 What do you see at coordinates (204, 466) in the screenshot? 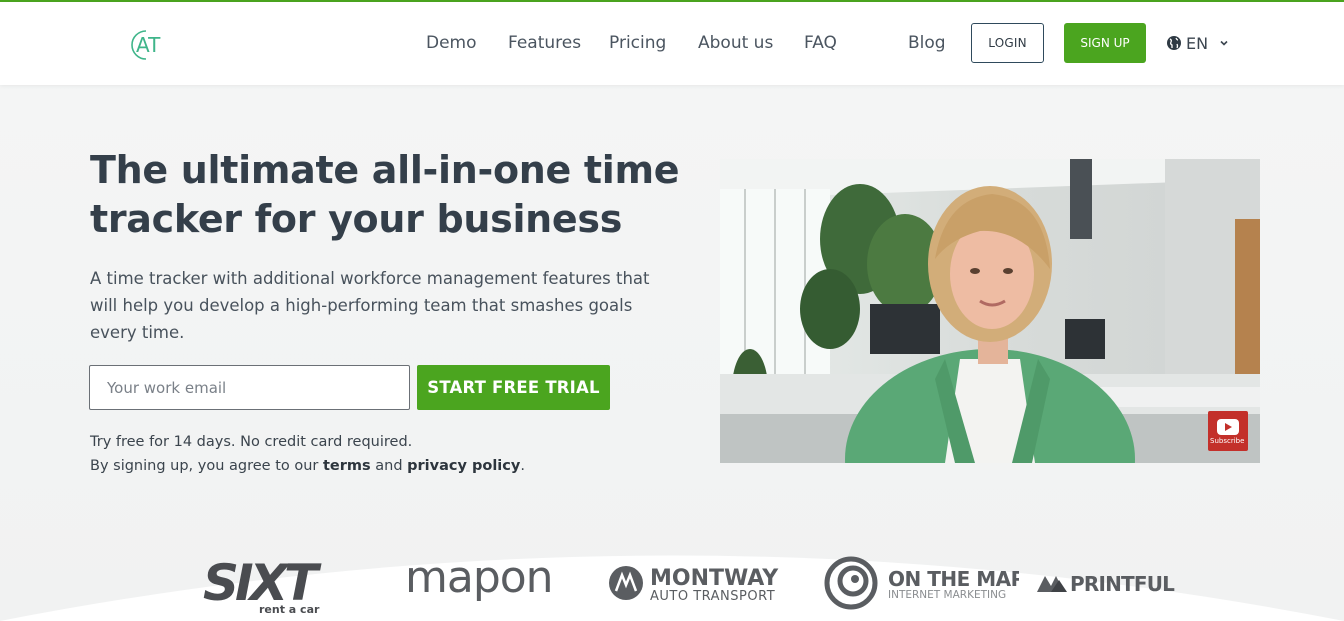
I see `terms-note-prefix: By signing up, you agree to our` at bounding box center [204, 466].